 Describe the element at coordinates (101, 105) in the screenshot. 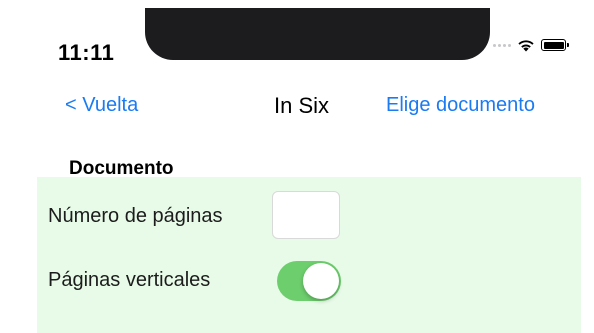

I see `back-button: < Vuelta` at that location.